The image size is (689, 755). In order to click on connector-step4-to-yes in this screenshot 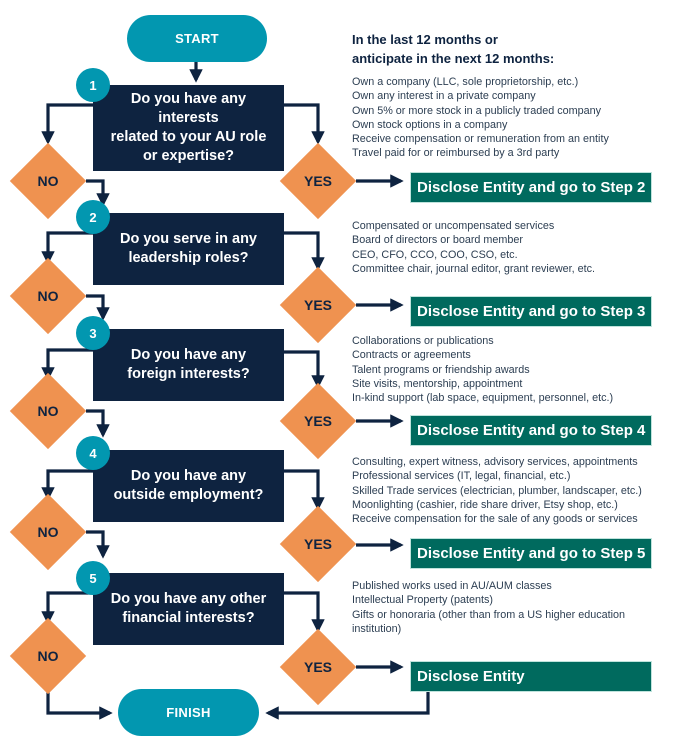, I will do `click(304, 490)`.